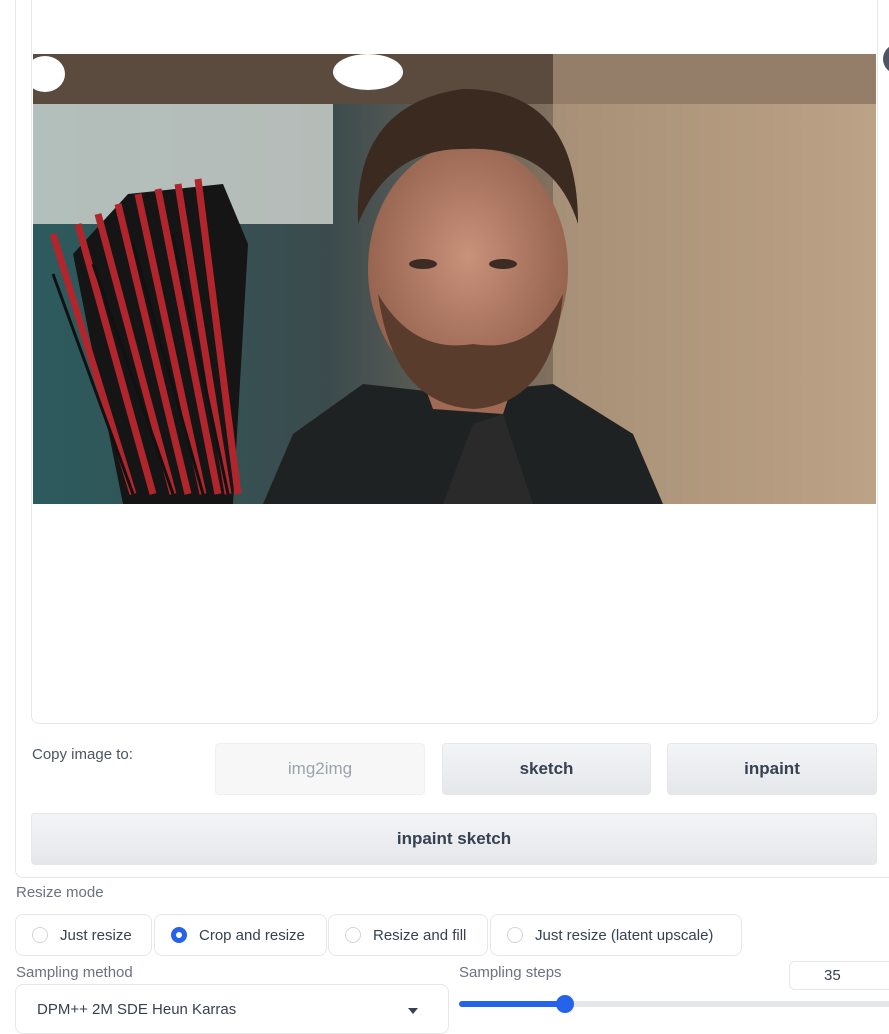  I want to click on sampling-method-label: Sampling method, so click(74, 972).